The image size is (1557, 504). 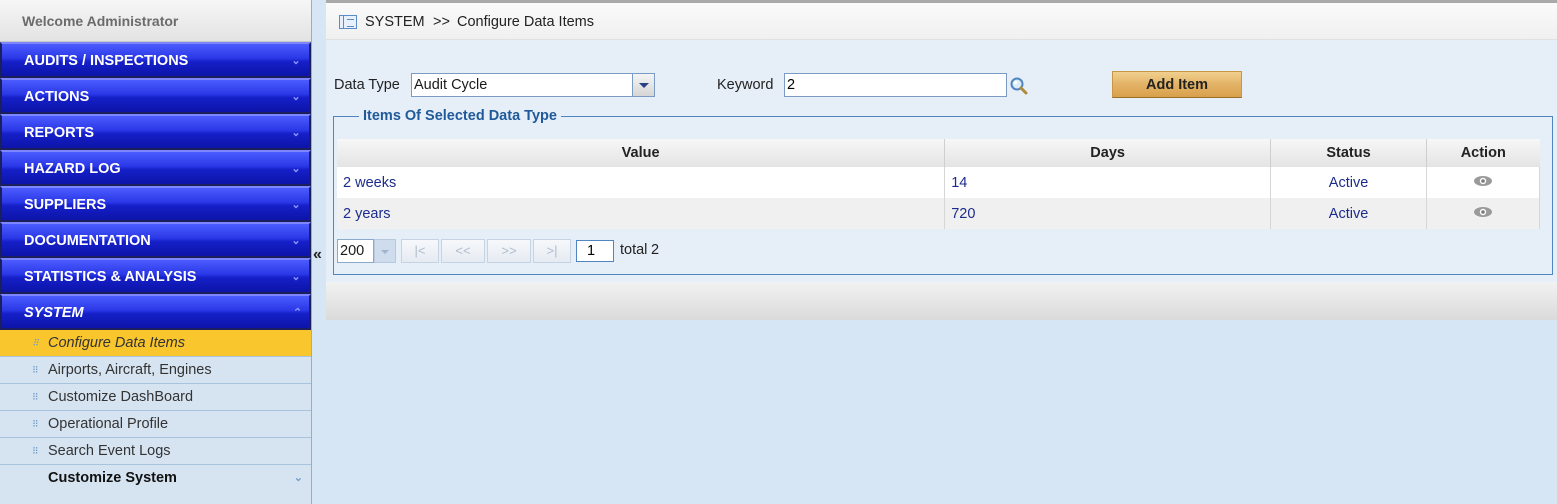 What do you see at coordinates (941, 301) in the screenshot?
I see `footer-band` at bounding box center [941, 301].